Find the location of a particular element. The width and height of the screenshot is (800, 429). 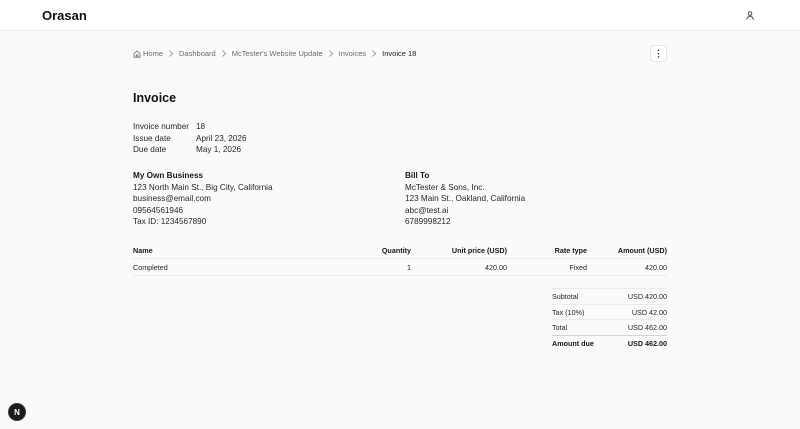

brand-logo: Orasan is located at coordinates (64, 15).